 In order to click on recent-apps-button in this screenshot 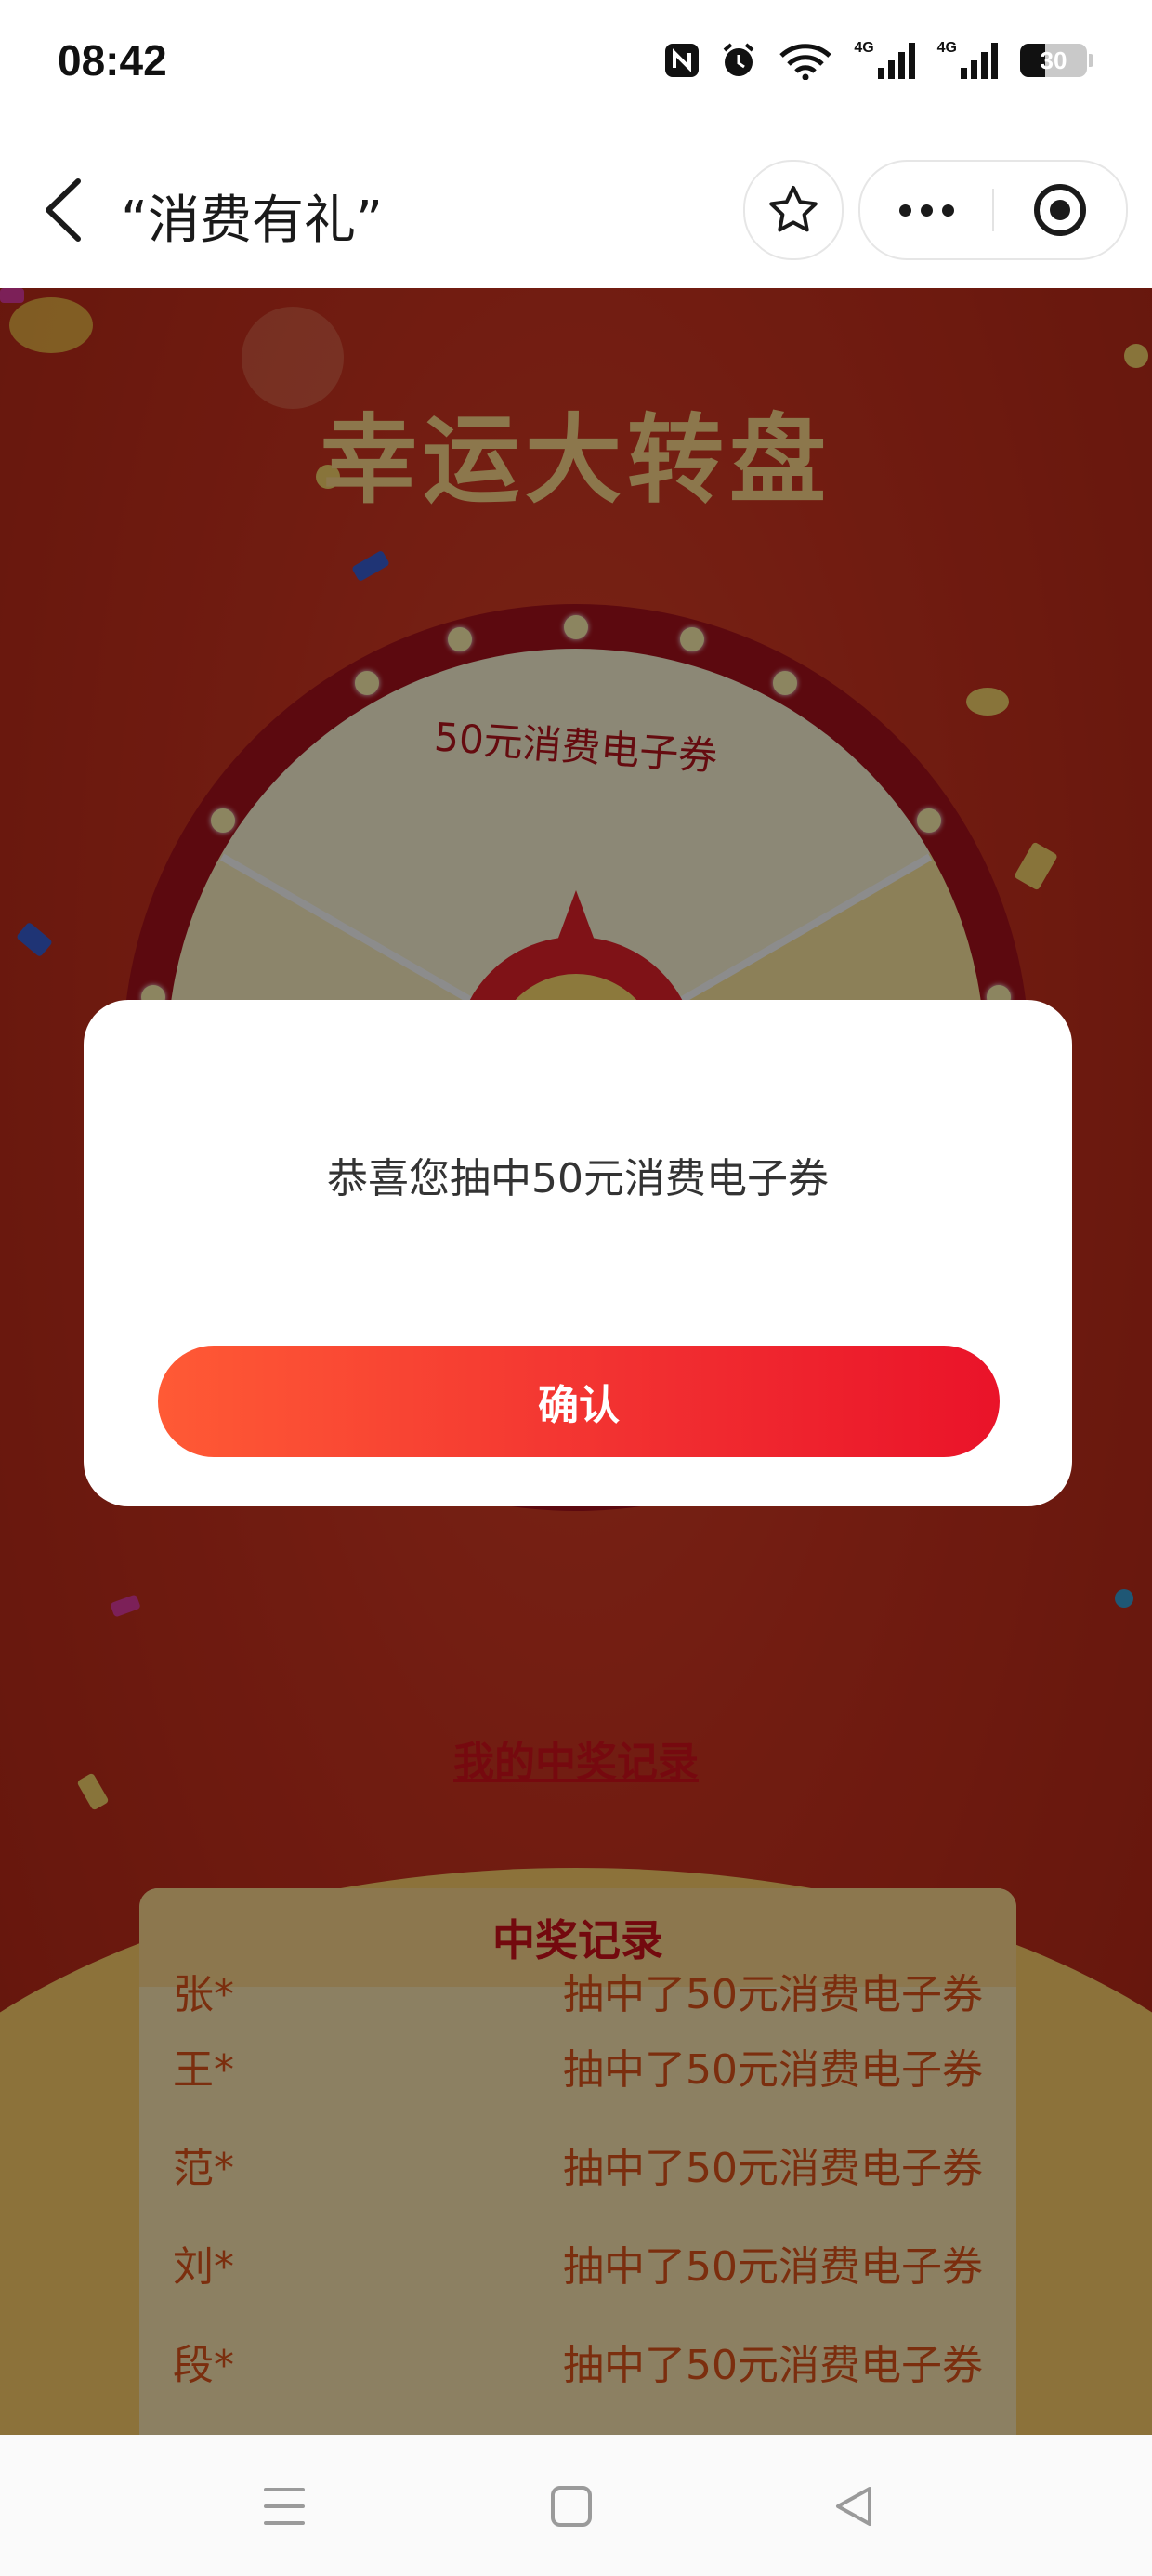, I will do `click(284, 2506)`.